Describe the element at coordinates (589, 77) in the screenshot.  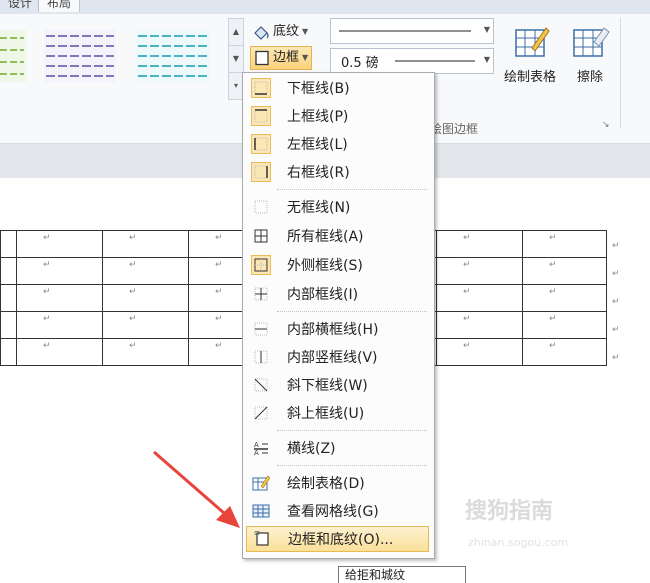
I see `eraser-label: 擦除` at that location.